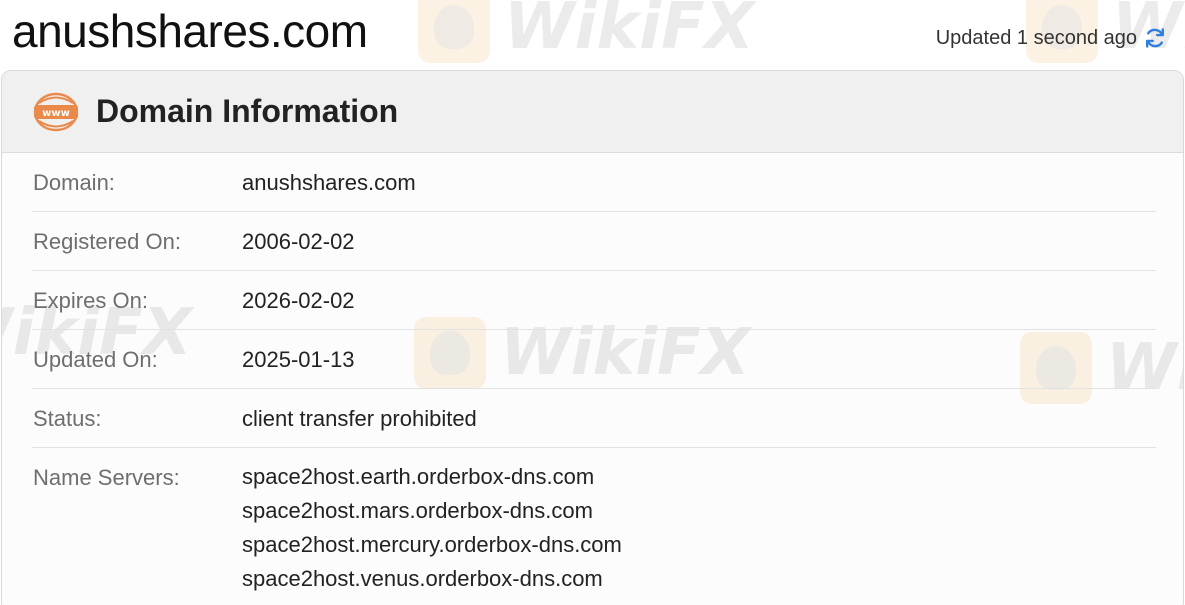 The width and height of the screenshot is (1185, 605). What do you see at coordinates (594, 182) in the screenshot?
I see `row-domain: Domain: anushshares.com` at bounding box center [594, 182].